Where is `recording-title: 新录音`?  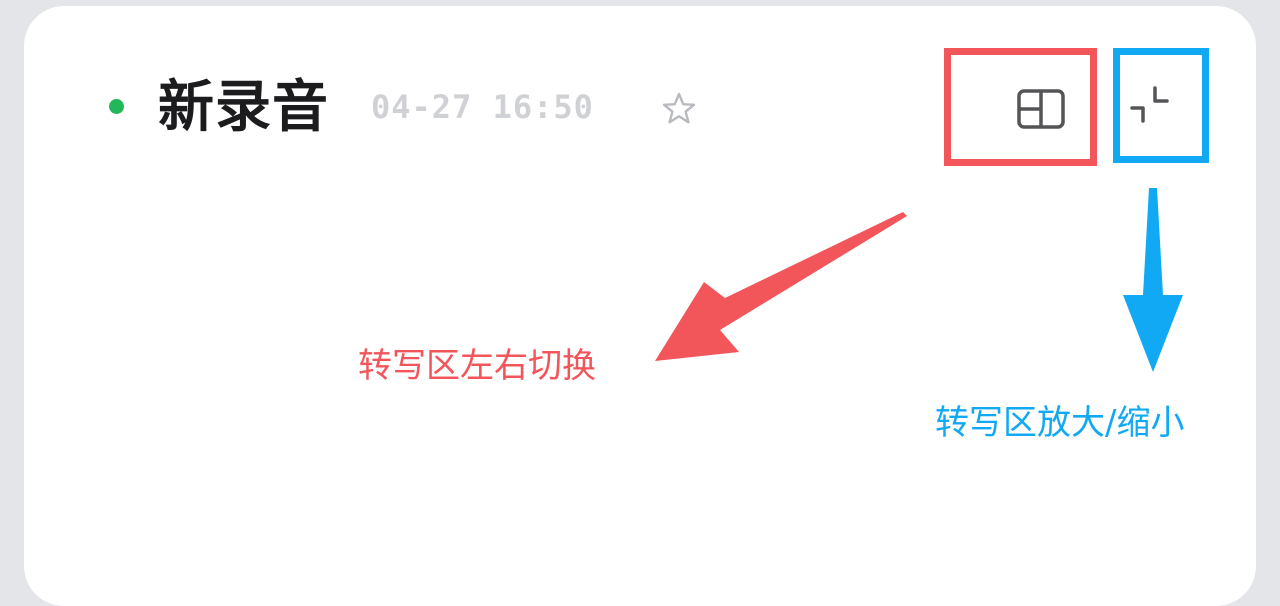
recording-title: 新录音 is located at coordinates (243, 108).